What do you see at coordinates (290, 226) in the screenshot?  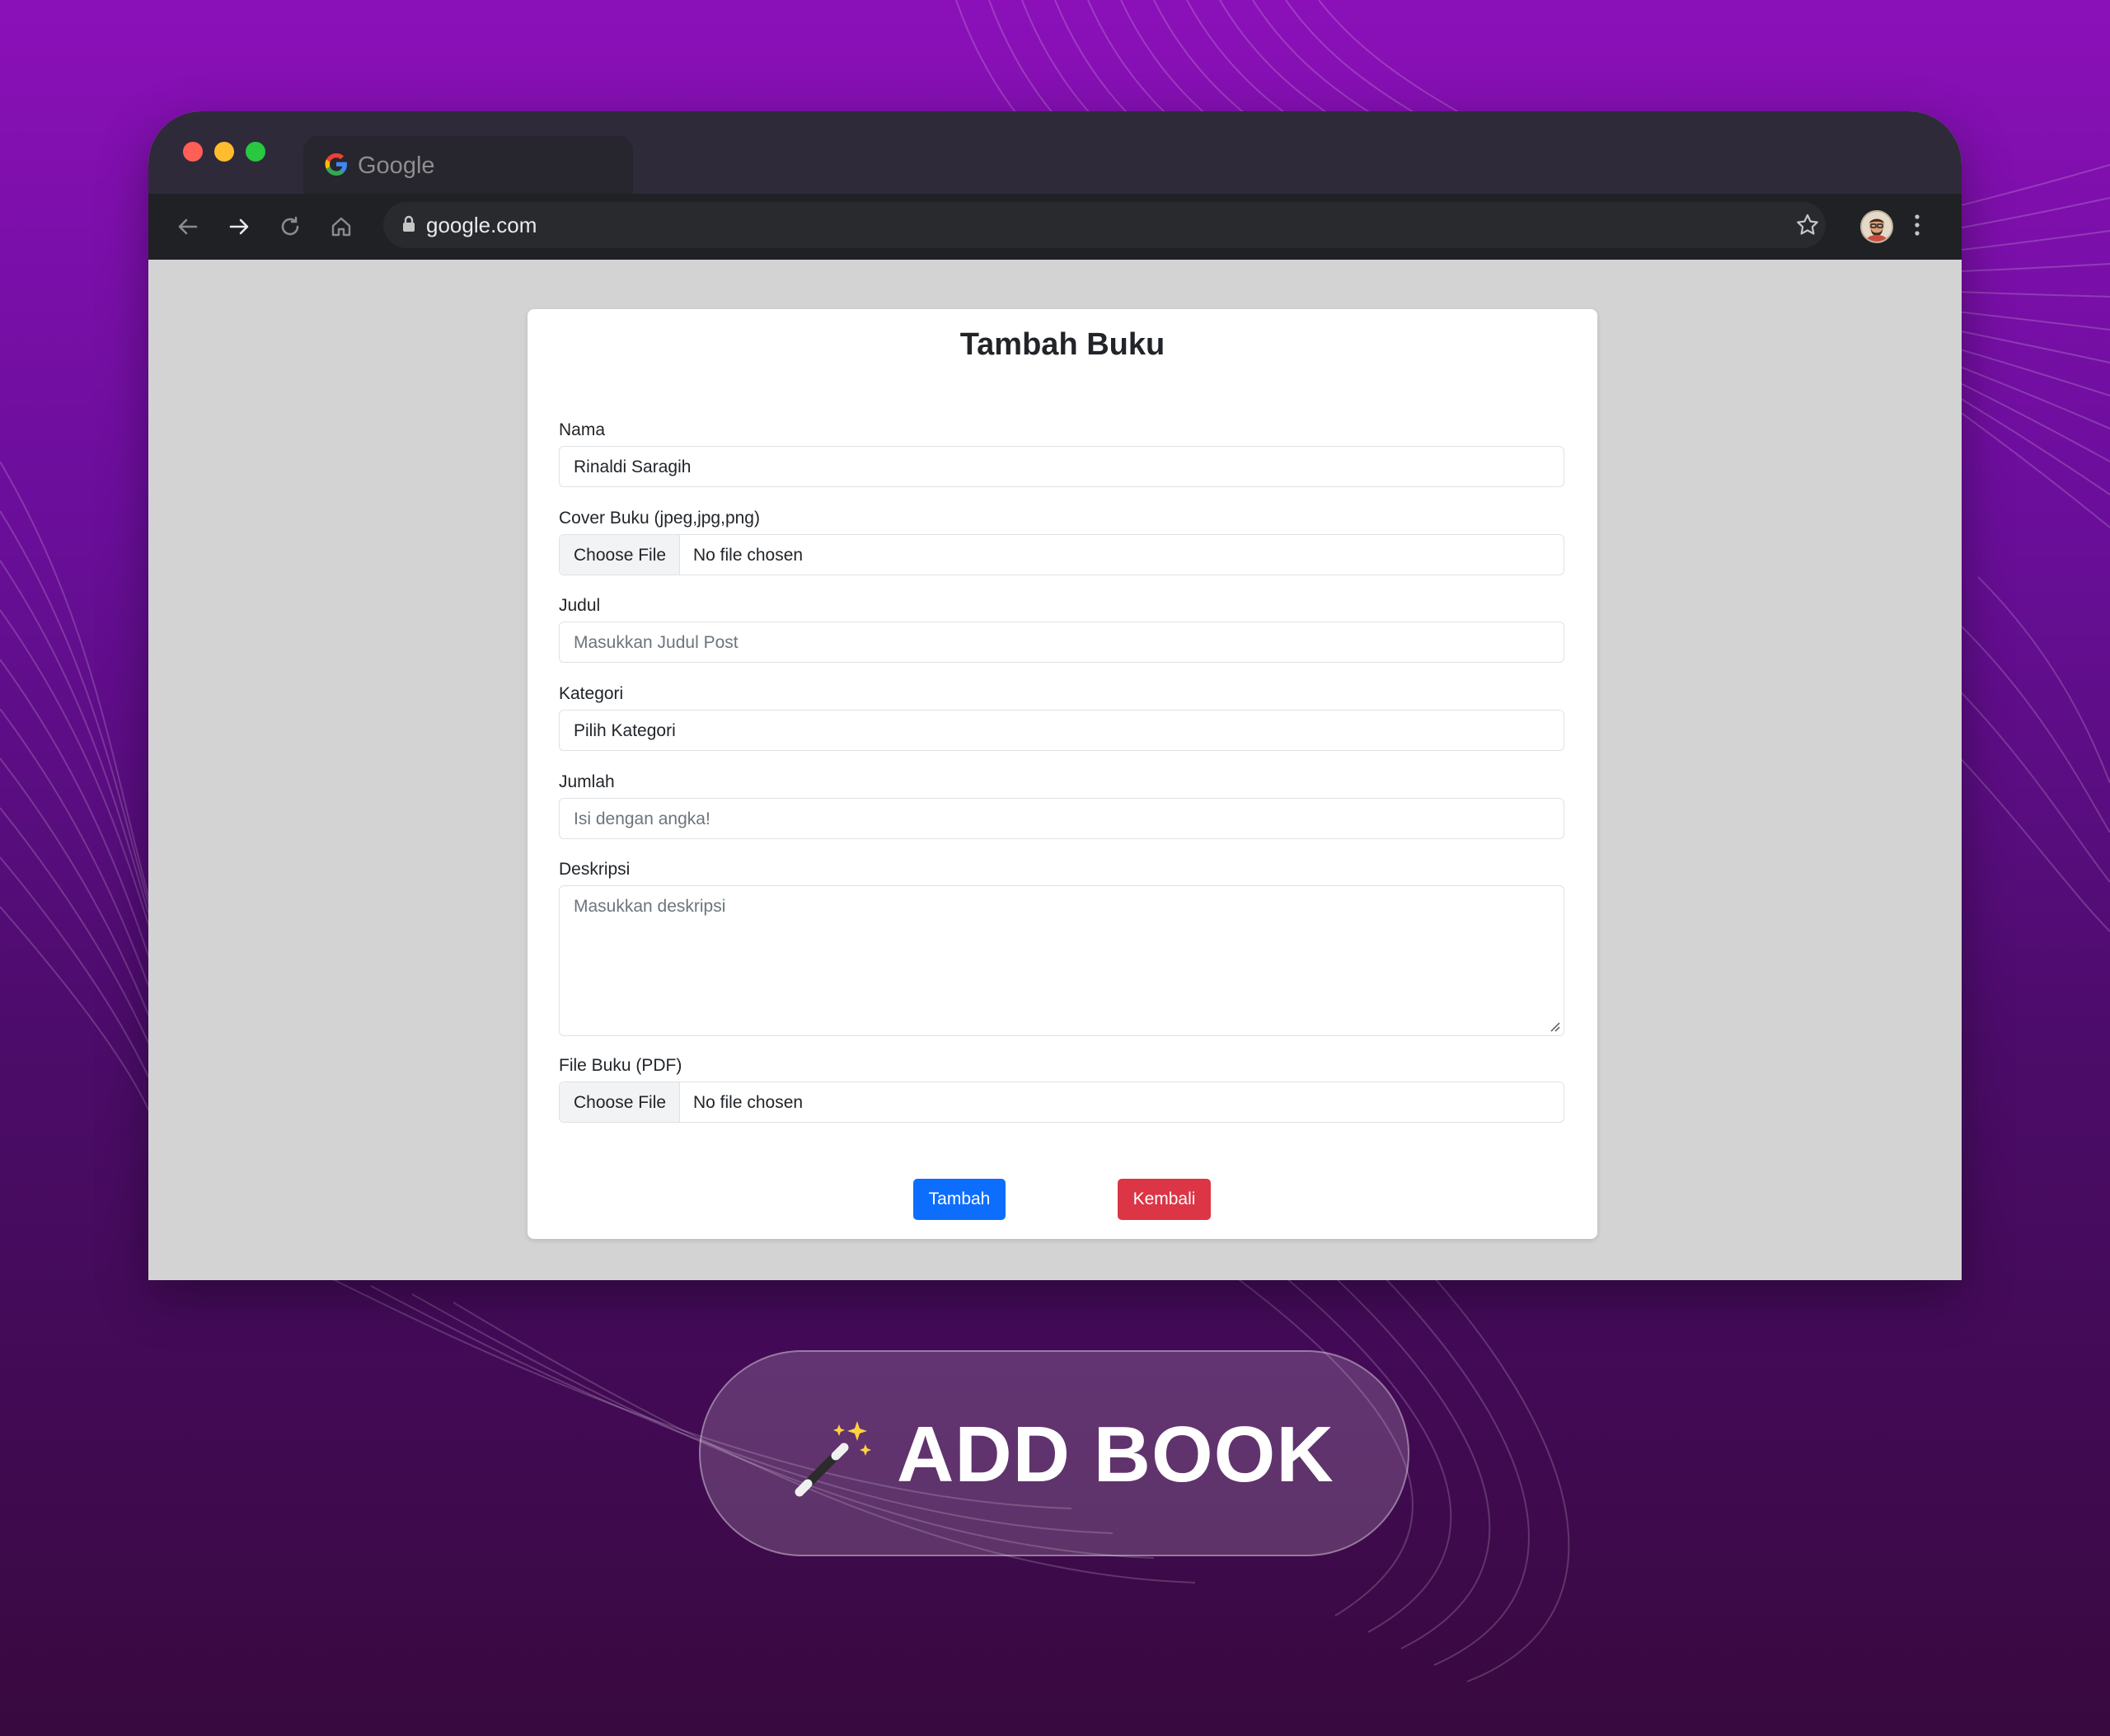 I see `reload-icon` at bounding box center [290, 226].